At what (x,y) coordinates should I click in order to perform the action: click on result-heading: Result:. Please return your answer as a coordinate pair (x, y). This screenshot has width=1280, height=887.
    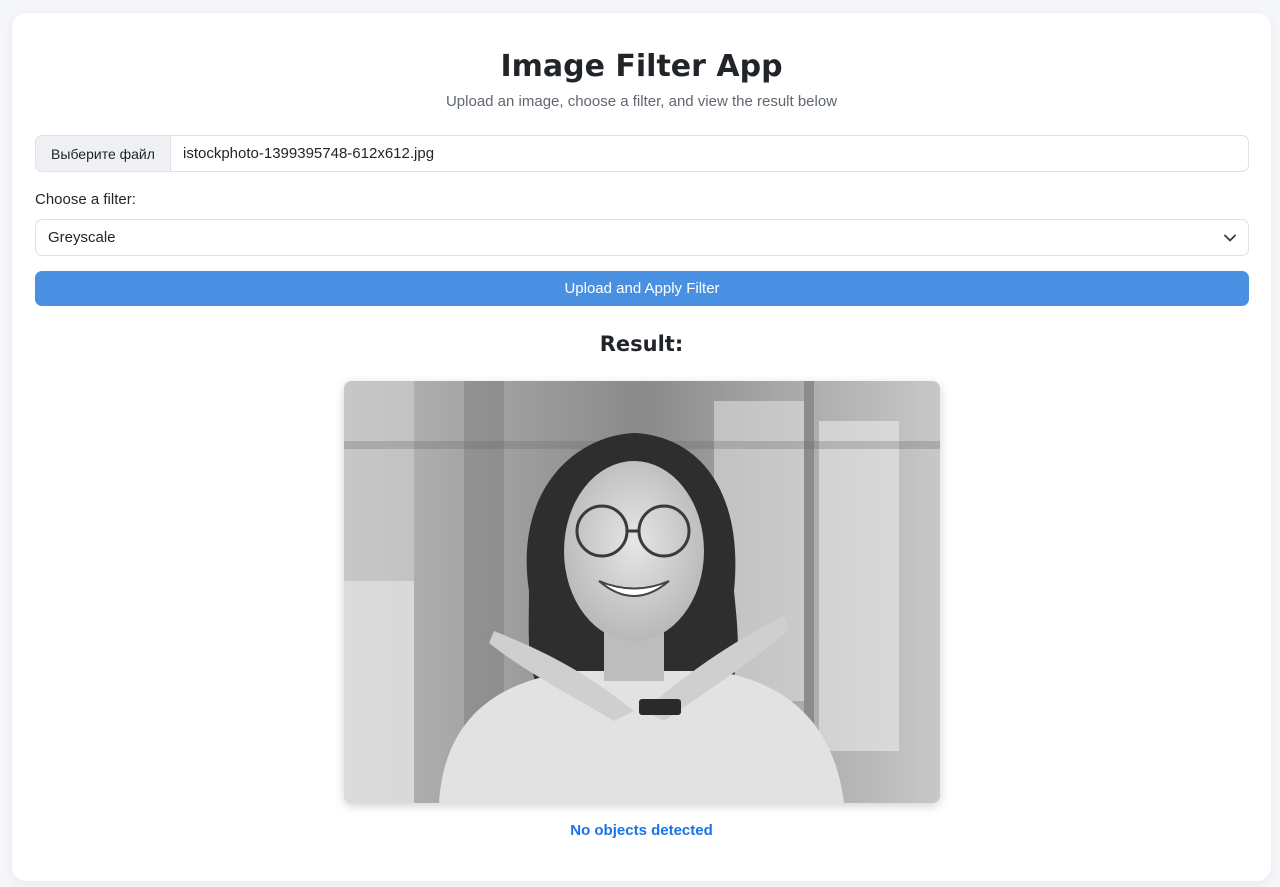
    Looking at the image, I should click on (641, 344).